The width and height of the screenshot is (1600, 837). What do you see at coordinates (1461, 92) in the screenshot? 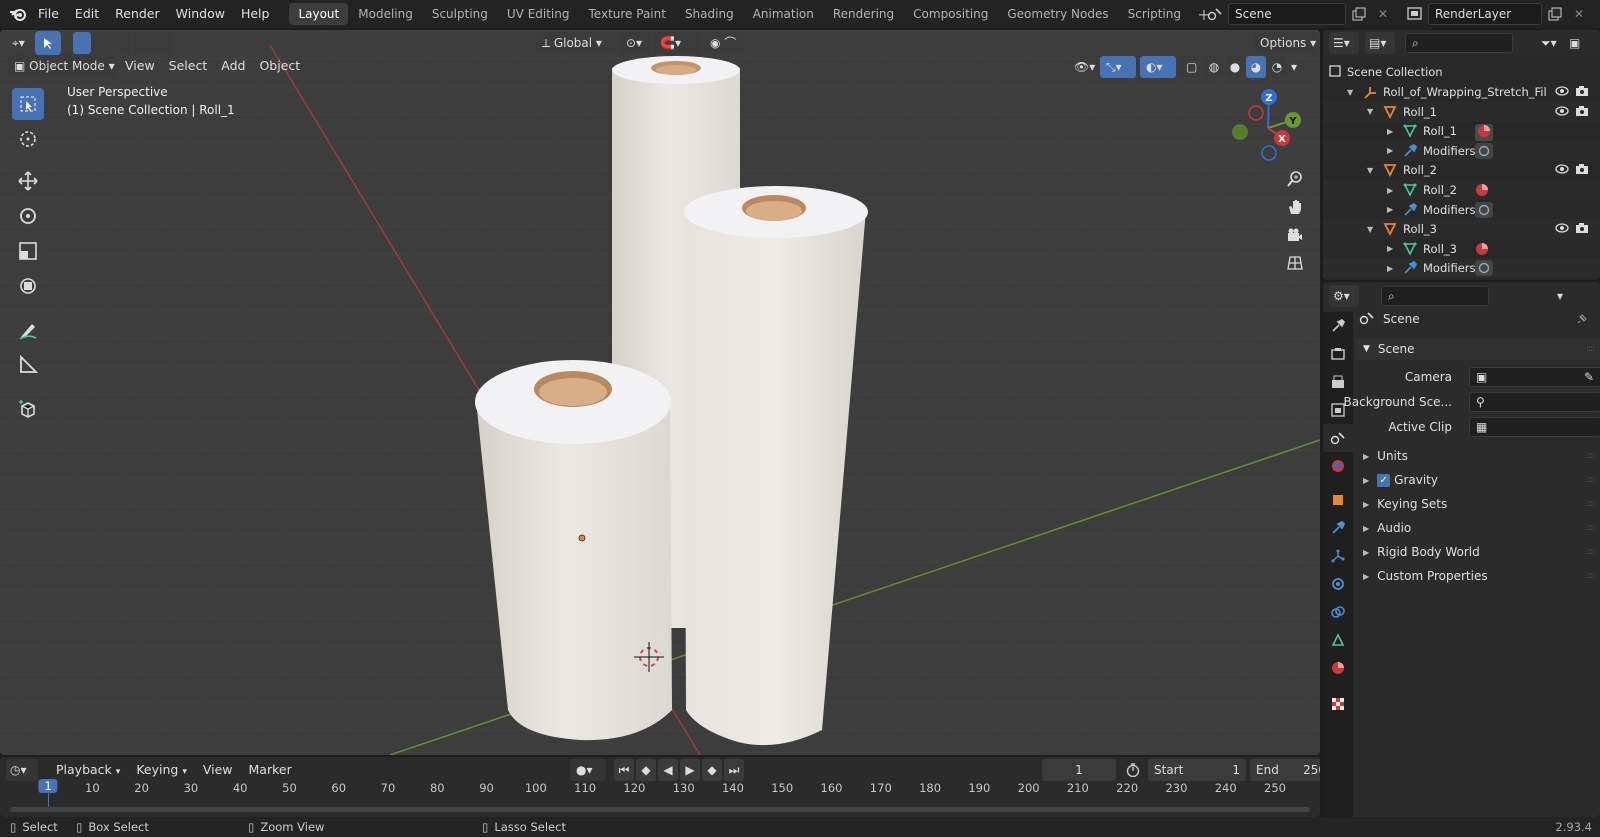
I see `outliner-row-empty: ▼ Roll_of_Wrapping_Stretch_Fil` at bounding box center [1461, 92].